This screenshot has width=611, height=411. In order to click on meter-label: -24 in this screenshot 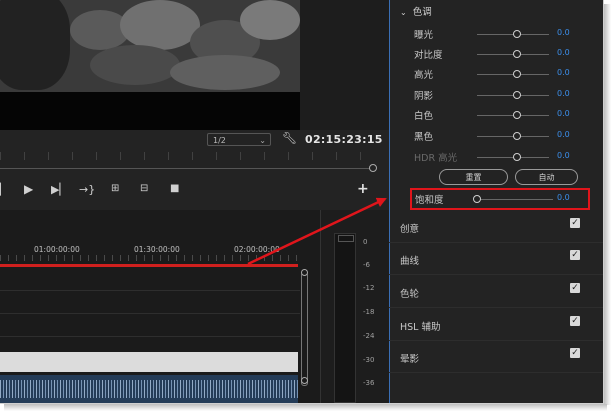, I will do `click(369, 336)`.